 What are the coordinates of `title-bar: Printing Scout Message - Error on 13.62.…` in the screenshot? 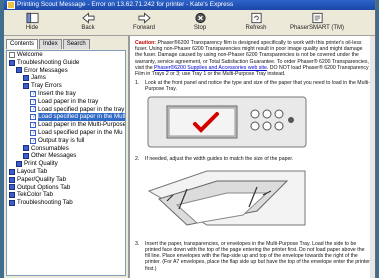 It's located at (189, 5).